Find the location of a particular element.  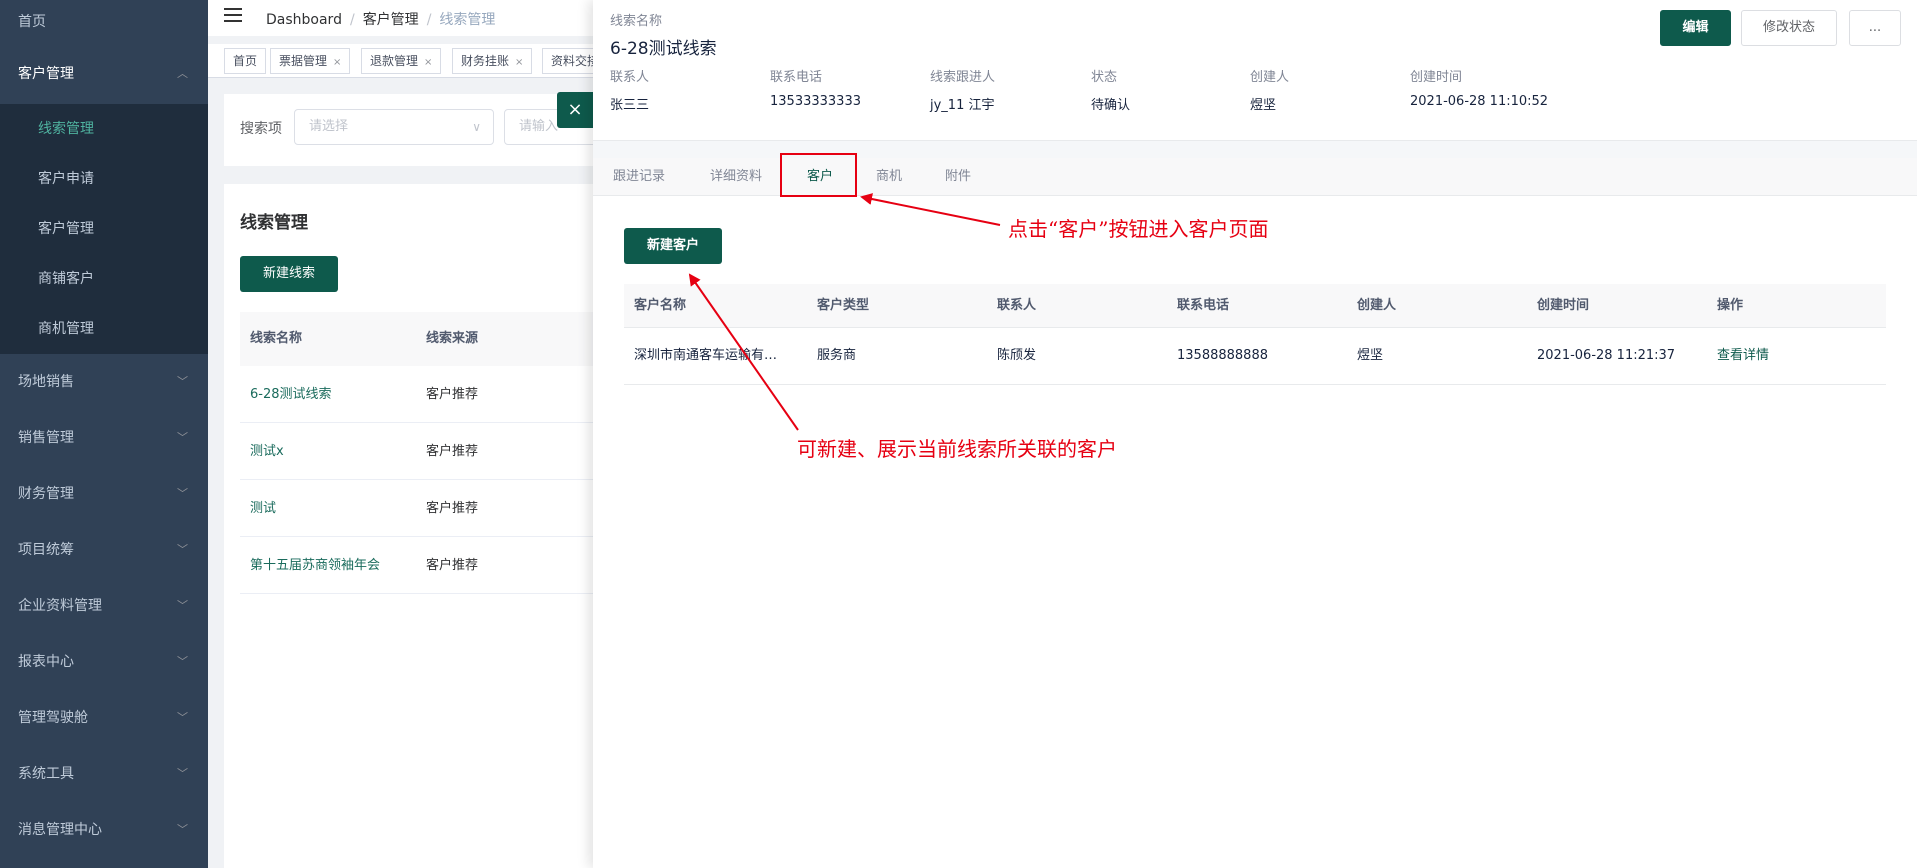

sidebar-item-customer-management: 客户管理 ︿ is located at coordinates (104, 74).